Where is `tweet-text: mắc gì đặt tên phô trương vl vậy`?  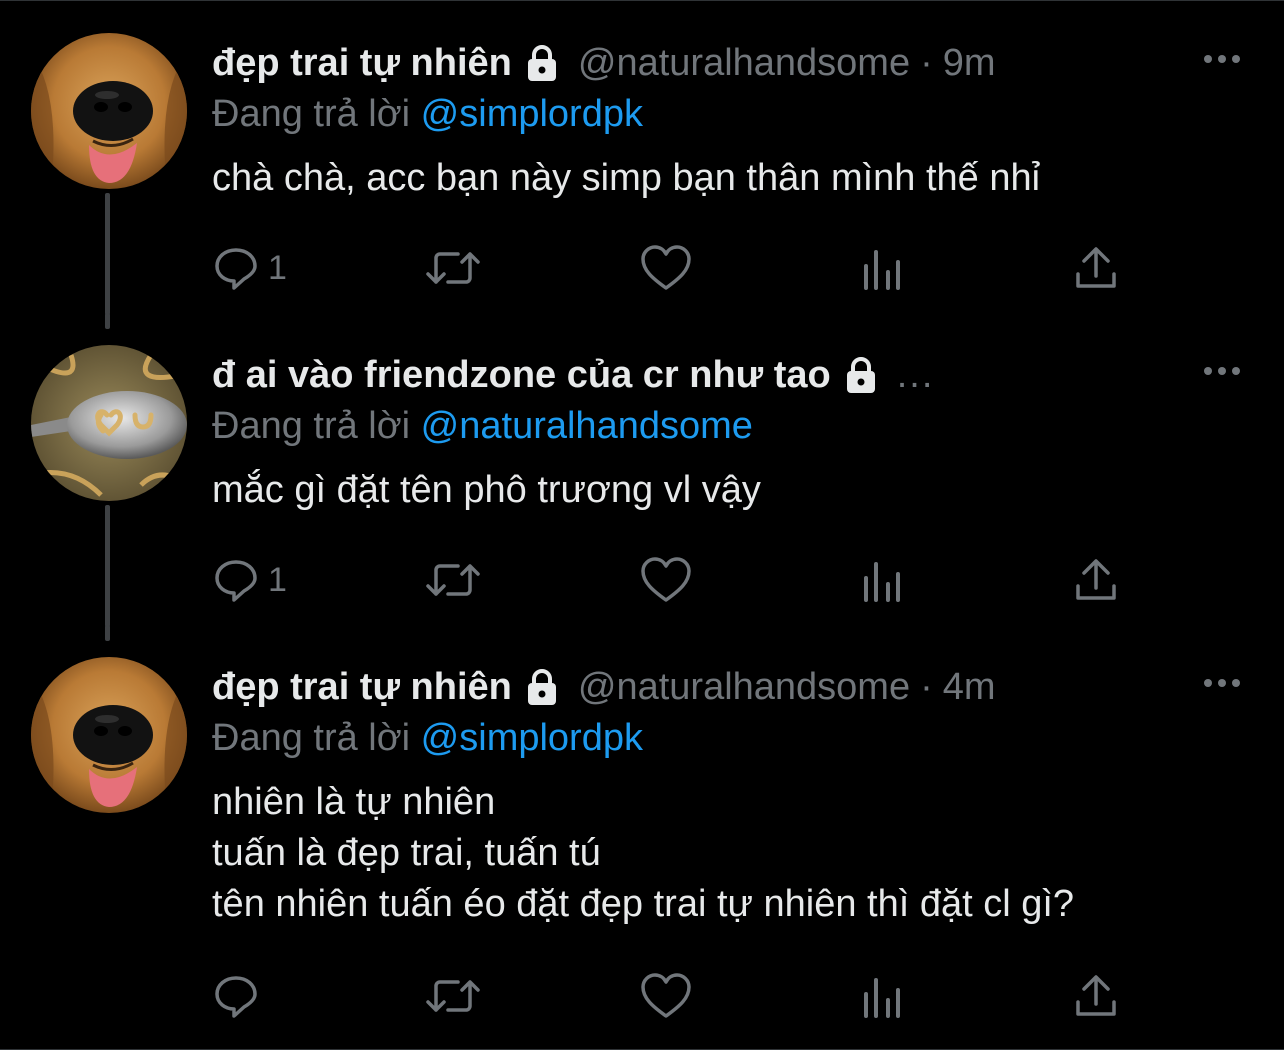
tweet-text: mắc gì đặt tên phô trương vl vậy is located at coordinates (728, 490).